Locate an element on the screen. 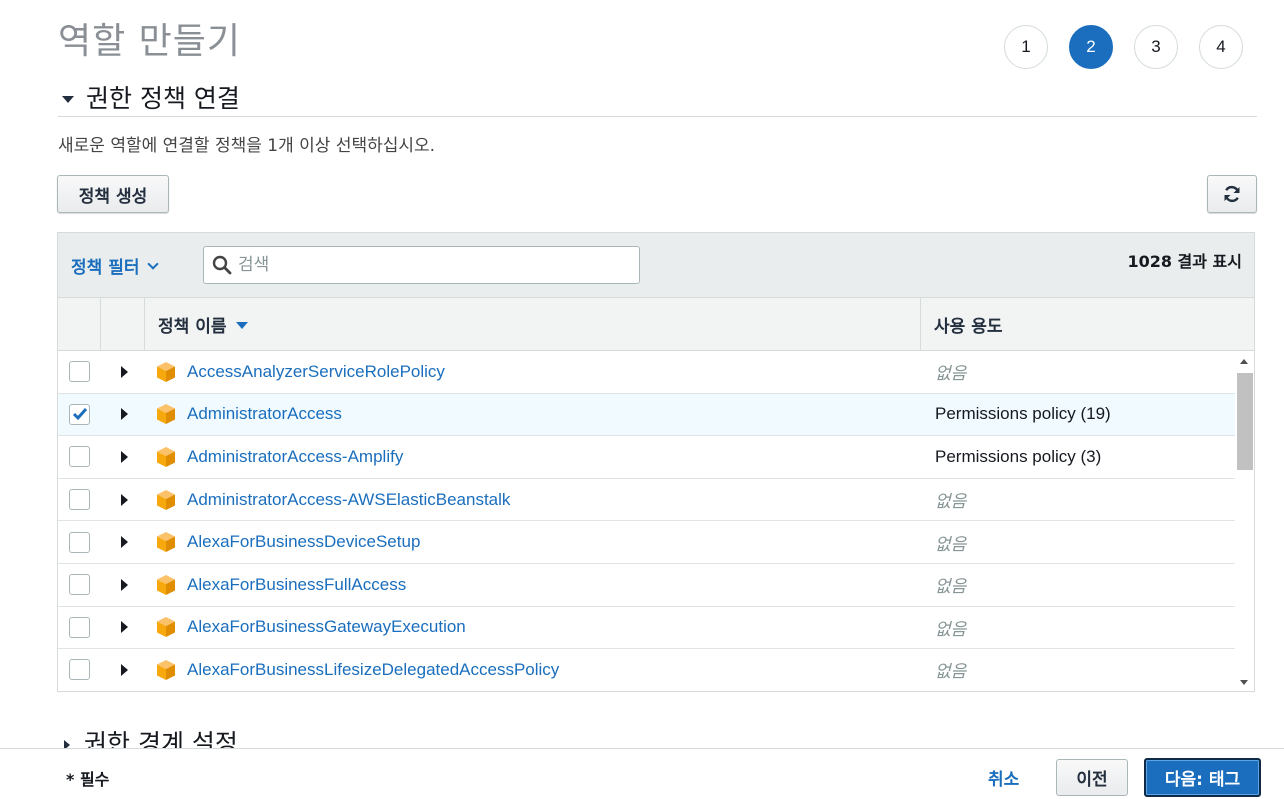 This screenshot has width=1284, height=799. policy-name-link: AdministratorAccess-Amplify is located at coordinates (552, 457).